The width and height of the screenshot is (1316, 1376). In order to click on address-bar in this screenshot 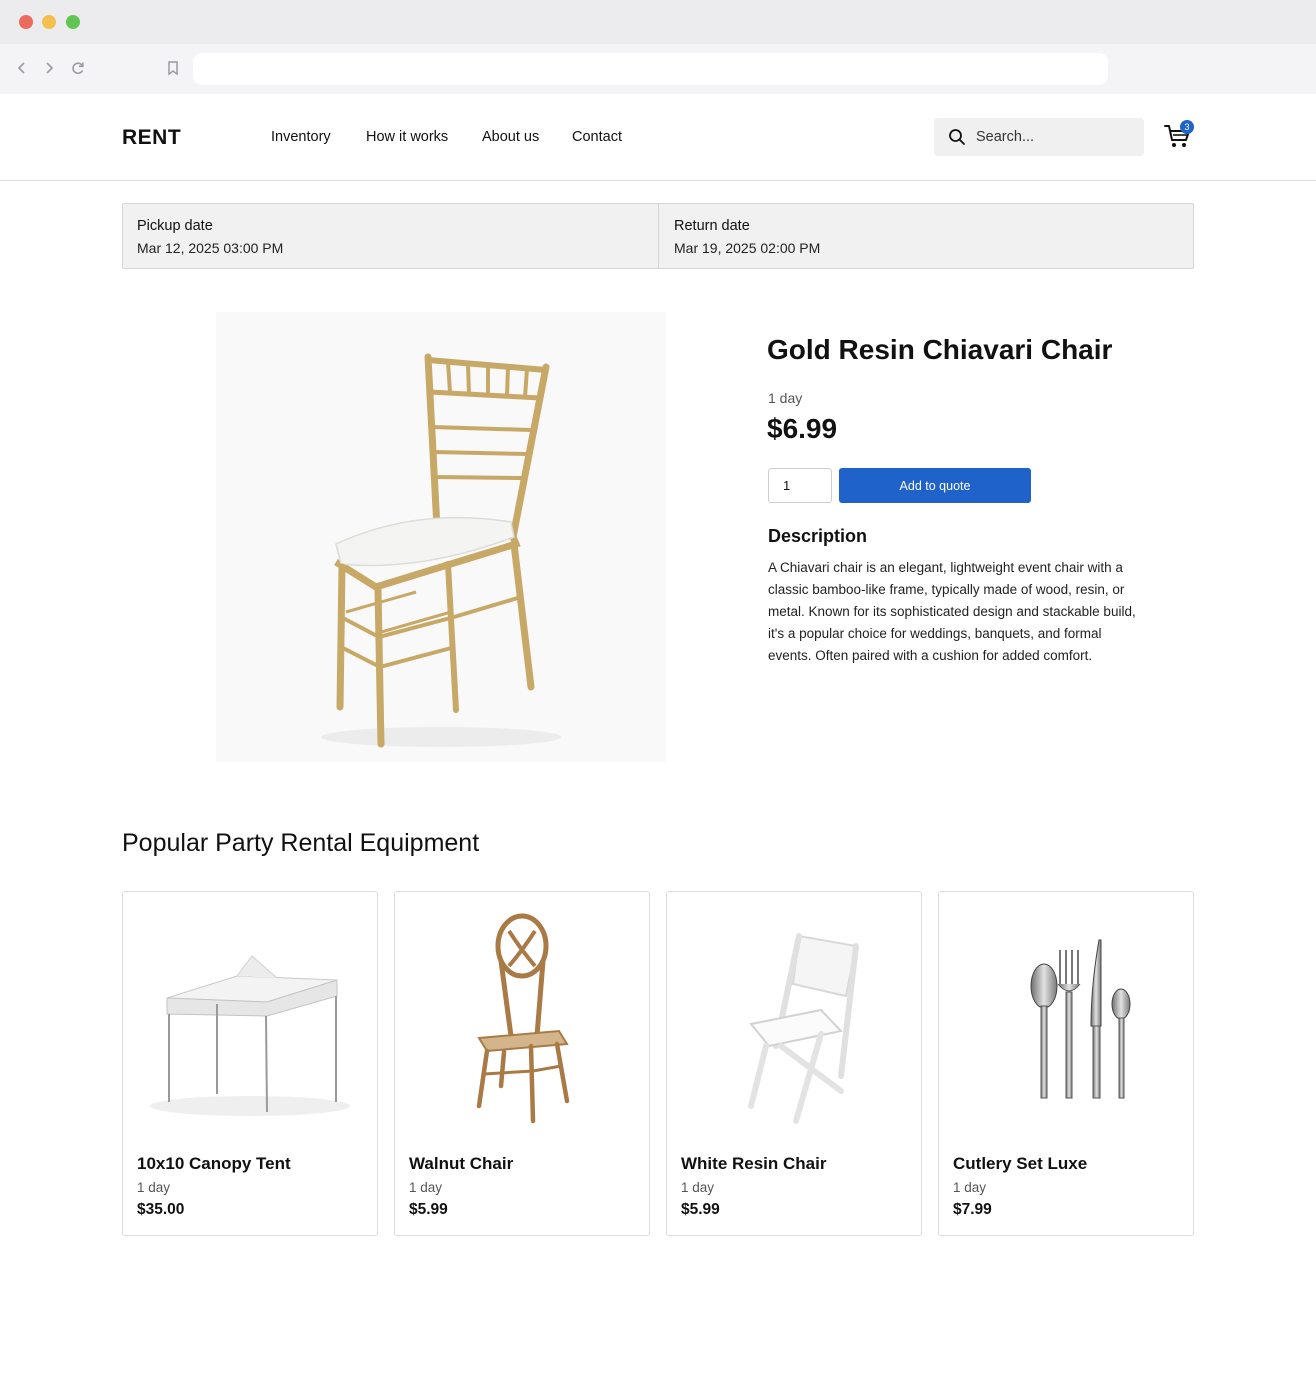, I will do `click(650, 69)`.